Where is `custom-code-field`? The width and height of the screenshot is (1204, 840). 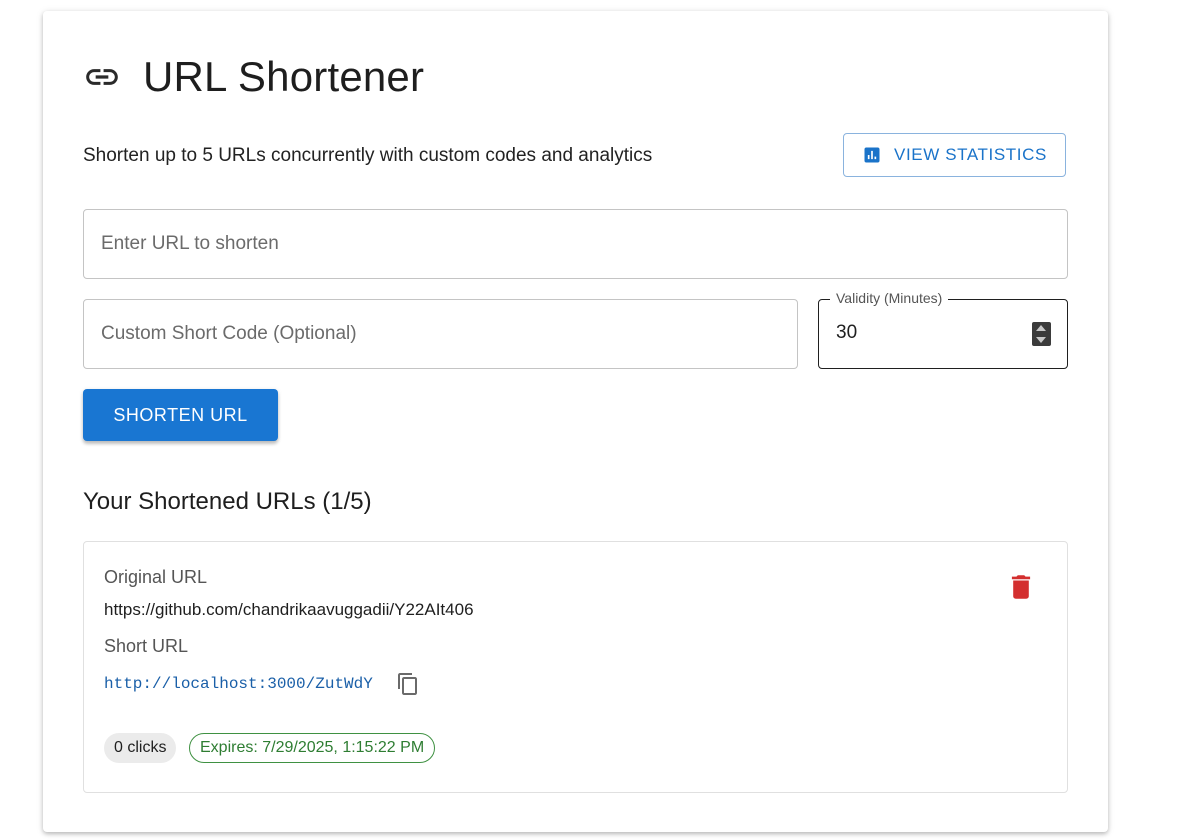 custom-code-field is located at coordinates (440, 334).